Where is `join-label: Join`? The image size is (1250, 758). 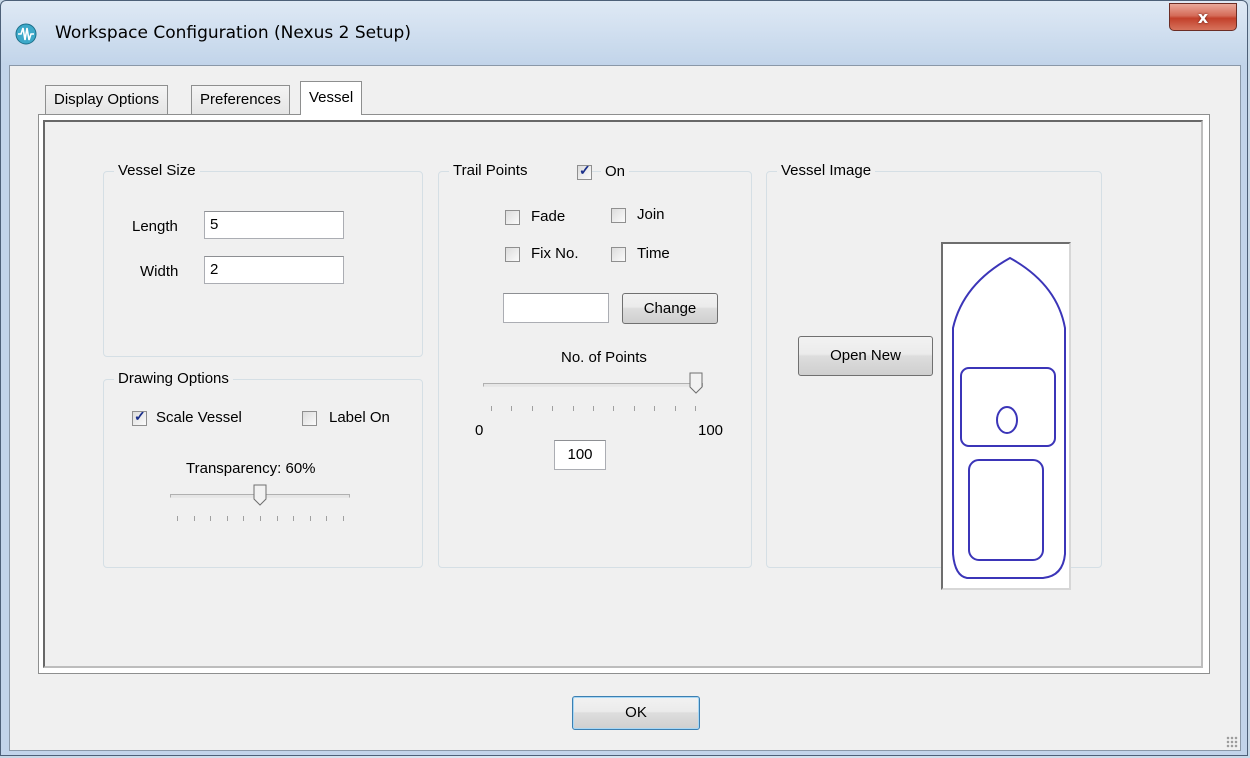 join-label: Join is located at coordinates (651, 214).